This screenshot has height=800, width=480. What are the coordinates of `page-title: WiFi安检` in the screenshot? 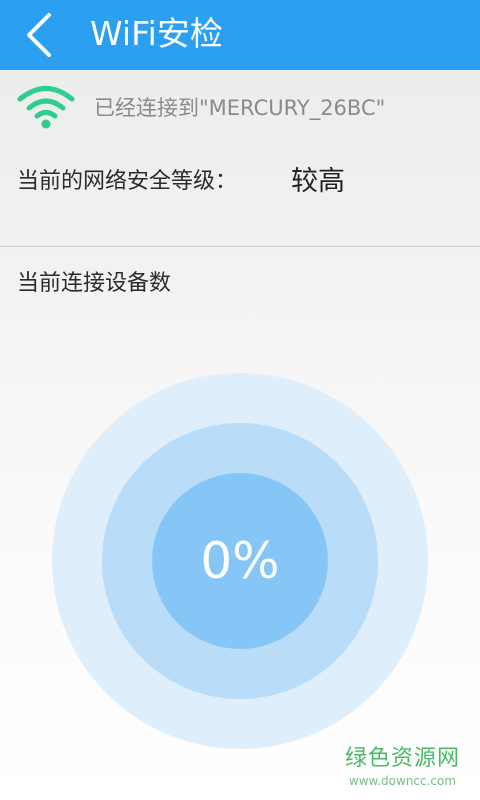 It's located at (156, 33).